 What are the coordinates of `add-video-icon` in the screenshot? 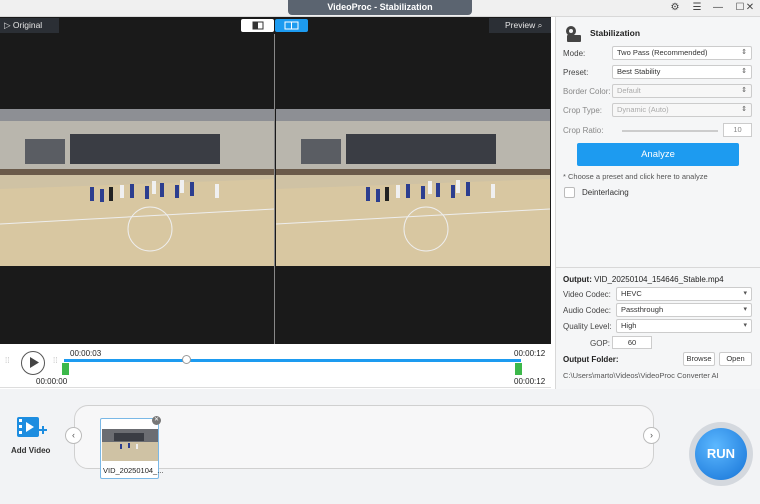 It's located at (32, 427).